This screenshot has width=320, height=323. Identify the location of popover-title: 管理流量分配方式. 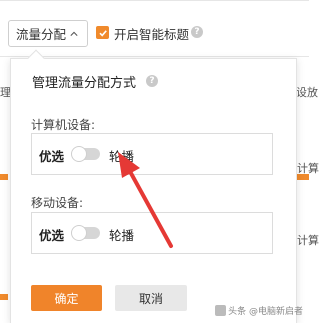
(84, 83).